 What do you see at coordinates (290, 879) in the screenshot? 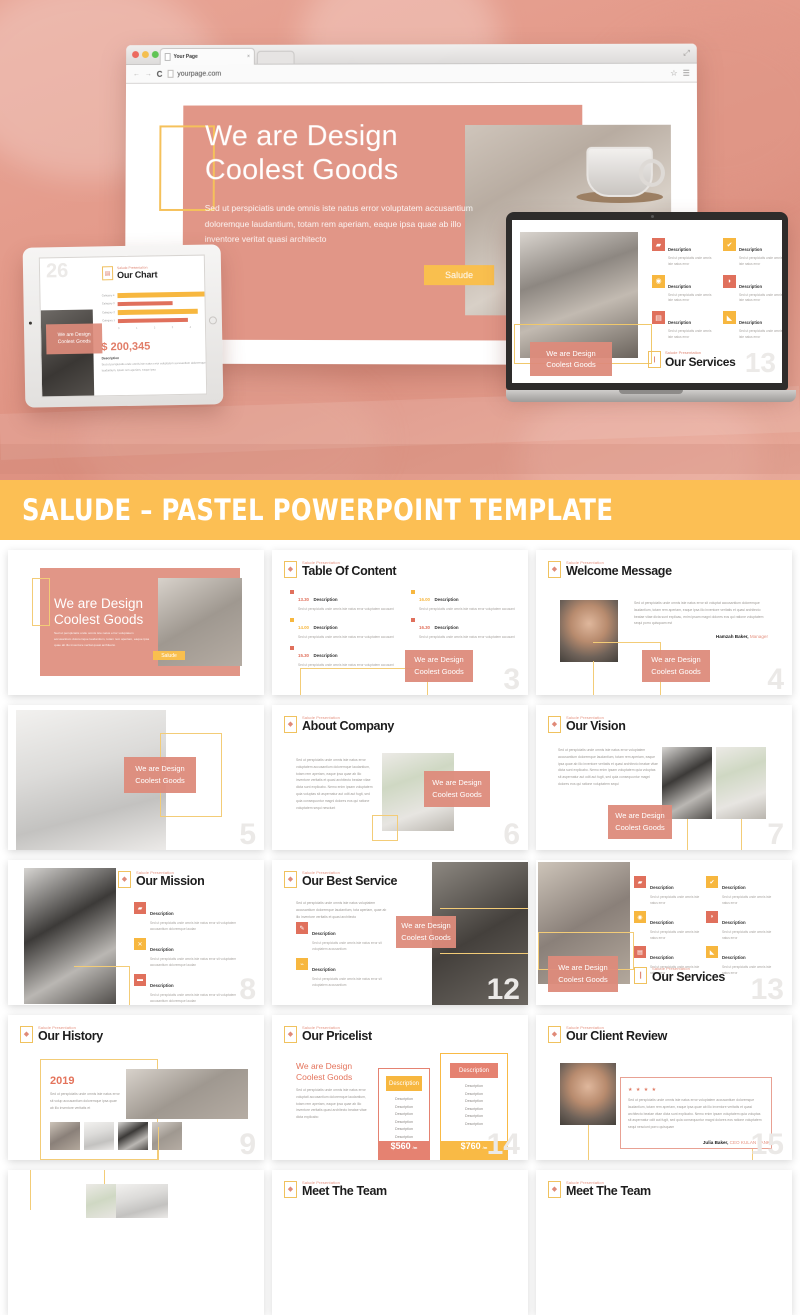
I see `pen-icon: ◆` at bounding box center [290, 879].